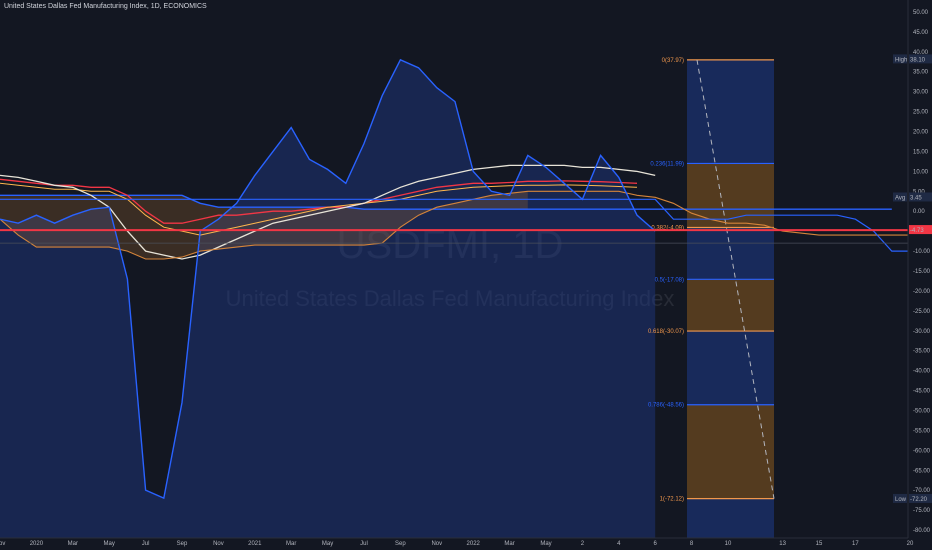  I want to click on symbol-source: ECONOMICS, so click(185, 6).